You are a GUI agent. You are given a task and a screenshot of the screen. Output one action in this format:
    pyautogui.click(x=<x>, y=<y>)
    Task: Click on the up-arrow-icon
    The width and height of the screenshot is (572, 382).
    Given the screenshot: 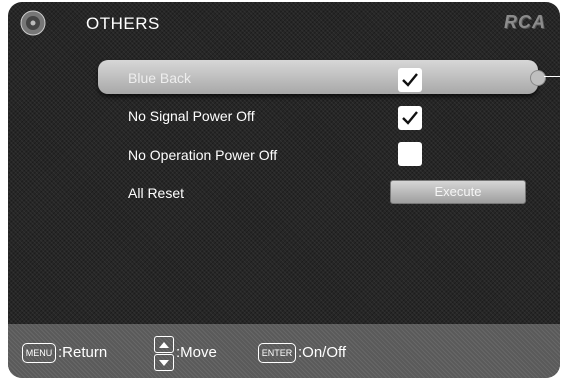 What is the action you would take?
    pyautogui.click(x=164, y=344)
    